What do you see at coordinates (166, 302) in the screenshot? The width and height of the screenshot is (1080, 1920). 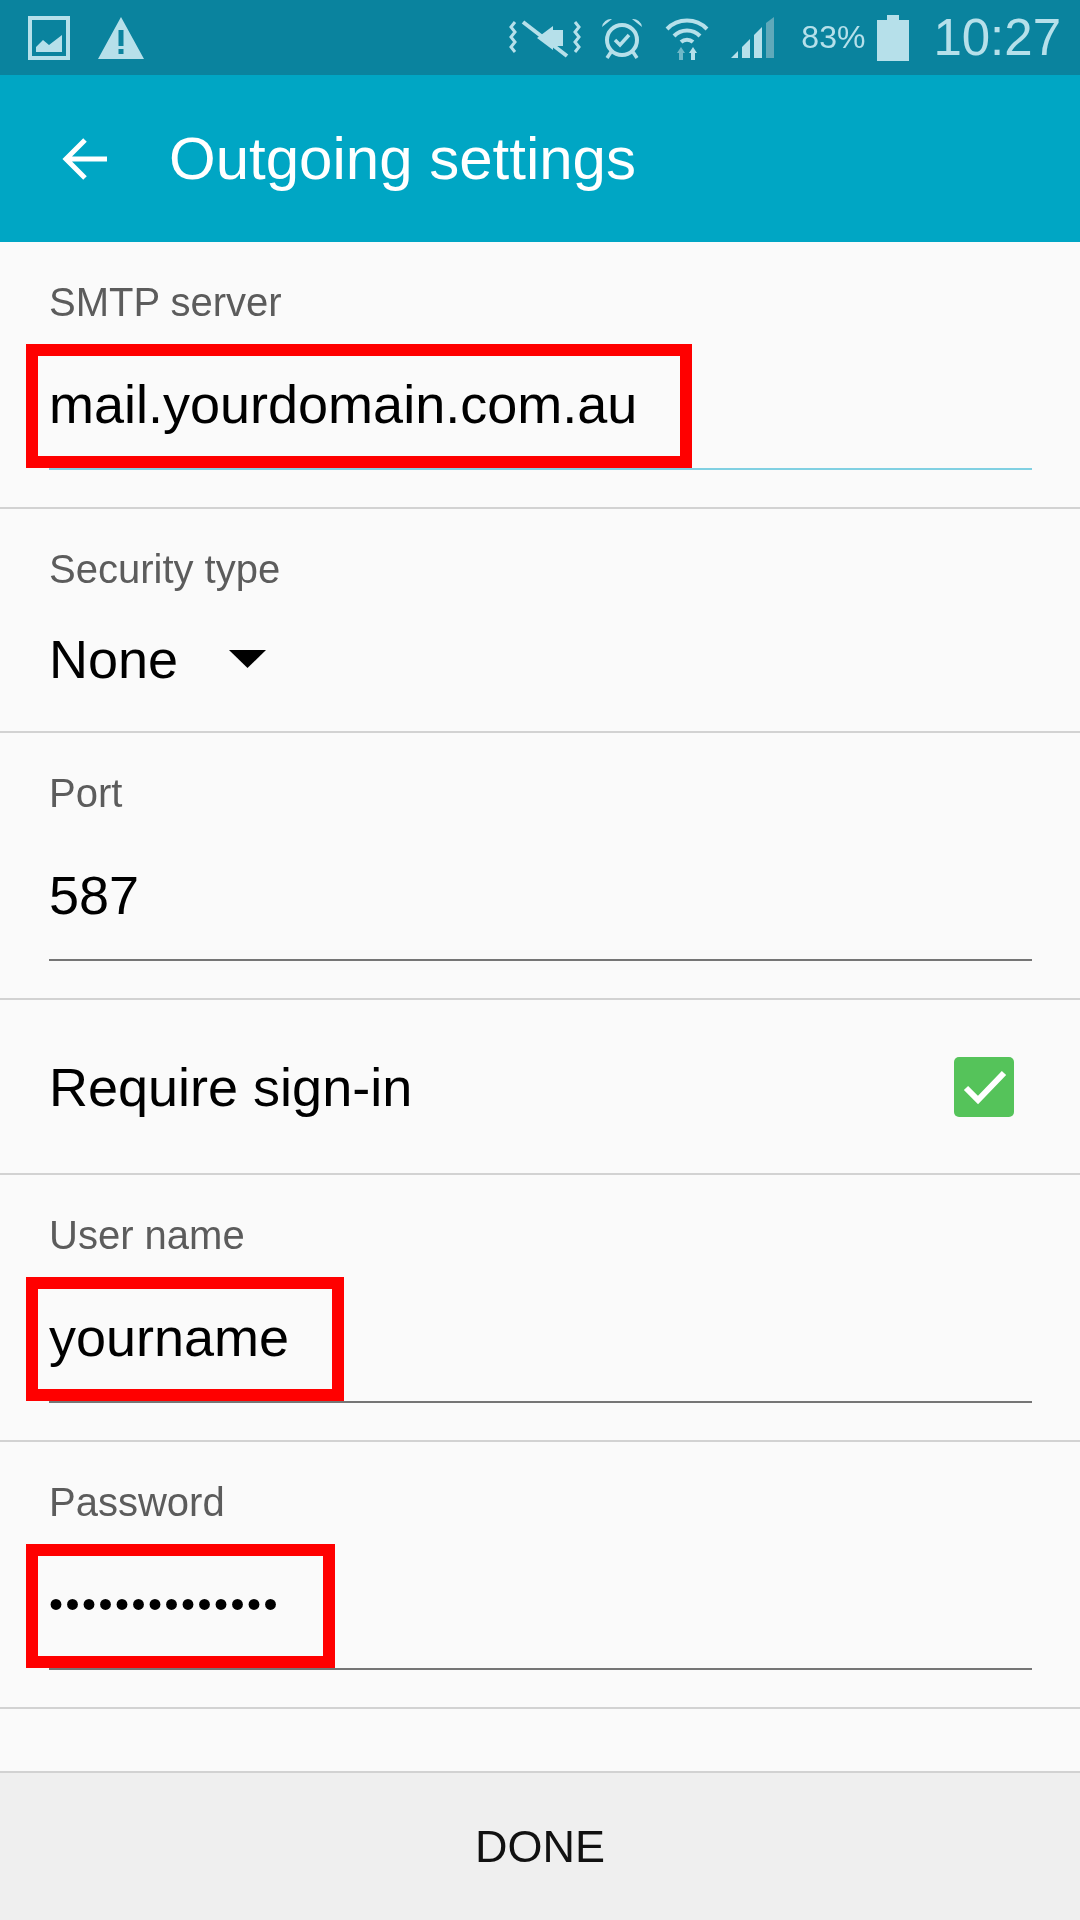 I see `field-label: SMTP server` at bounding box center [166, 302].